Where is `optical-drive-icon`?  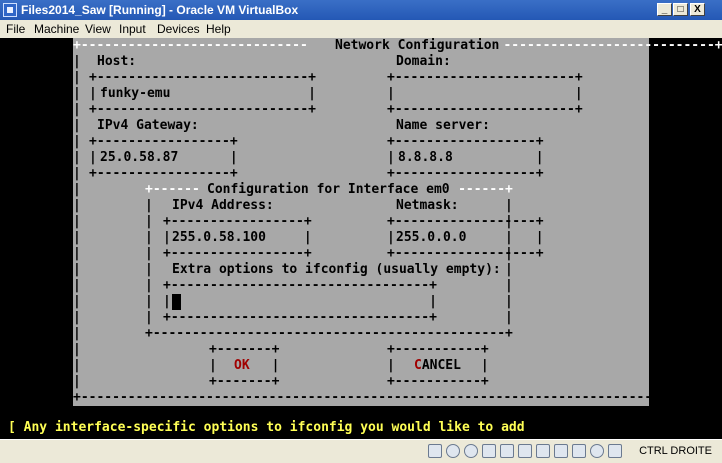 optical-drive-icon is located at coordinates (453, 451).